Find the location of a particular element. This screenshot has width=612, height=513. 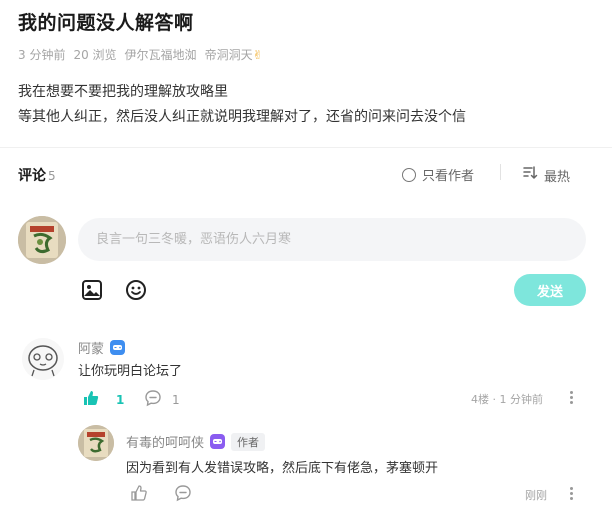

reply-author-name: 有毒的呵呵侠 is located at coordinates (165, 443).